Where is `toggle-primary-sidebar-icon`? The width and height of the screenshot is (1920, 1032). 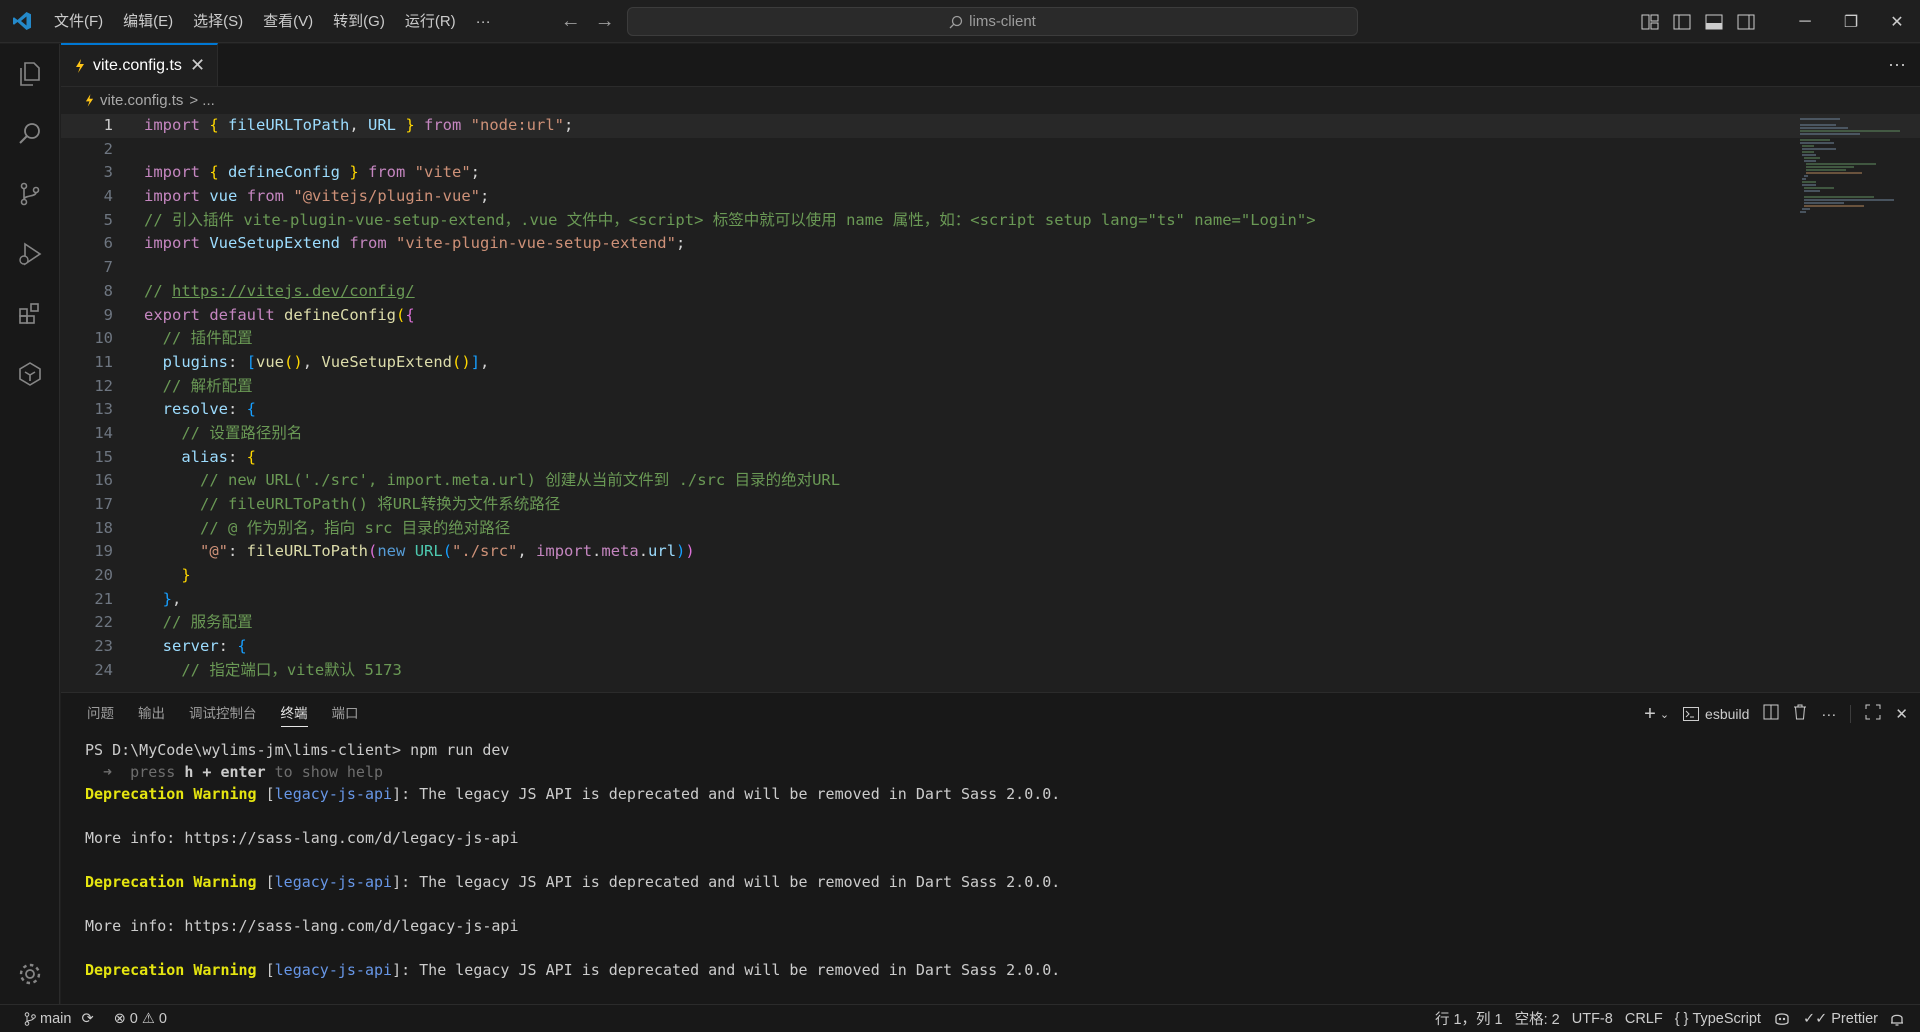 toggle-primary-sidebar-icon is located at coordinates (1682, 21).